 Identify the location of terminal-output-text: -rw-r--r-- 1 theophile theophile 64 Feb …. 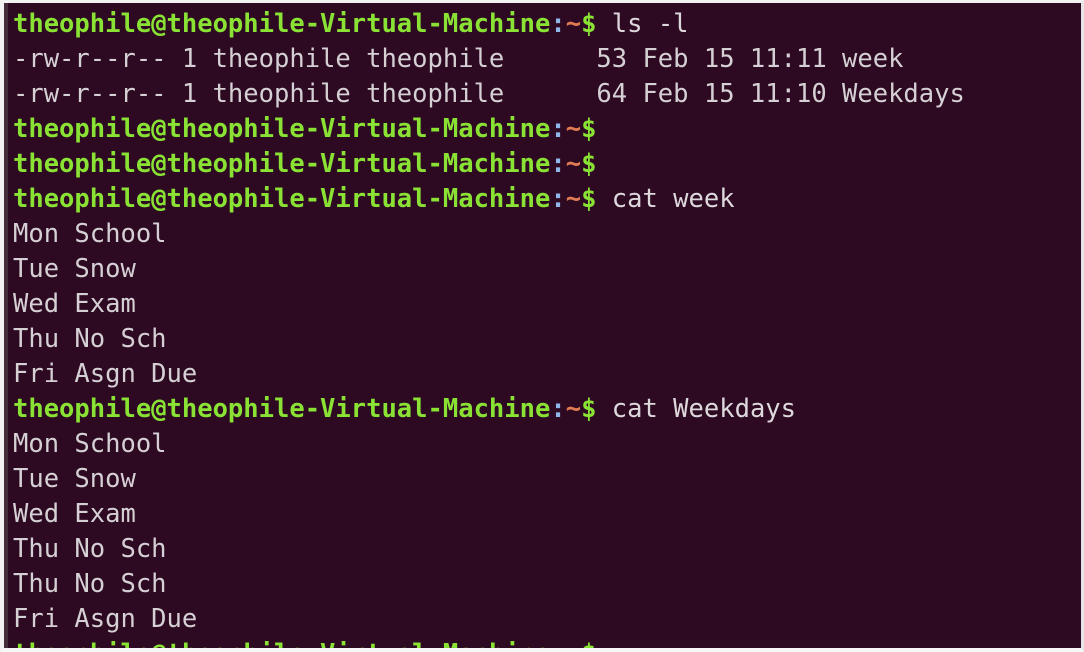
(489, 94).